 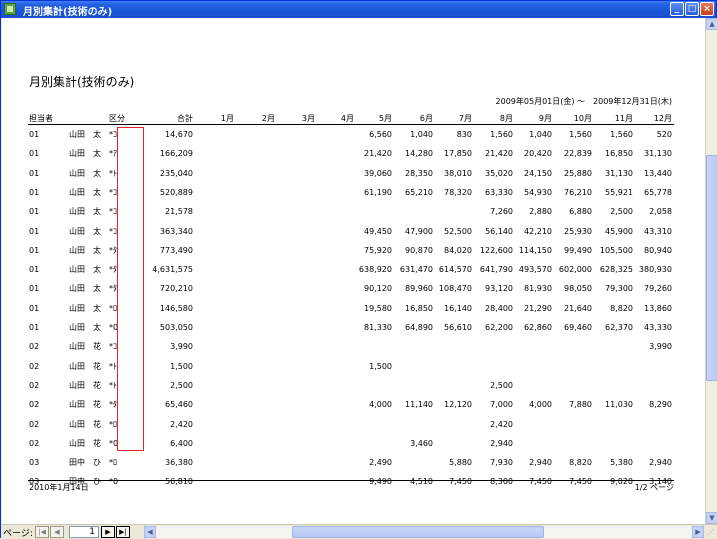 I want to click on next-page-button: ▶, so click(x=108, y=532).